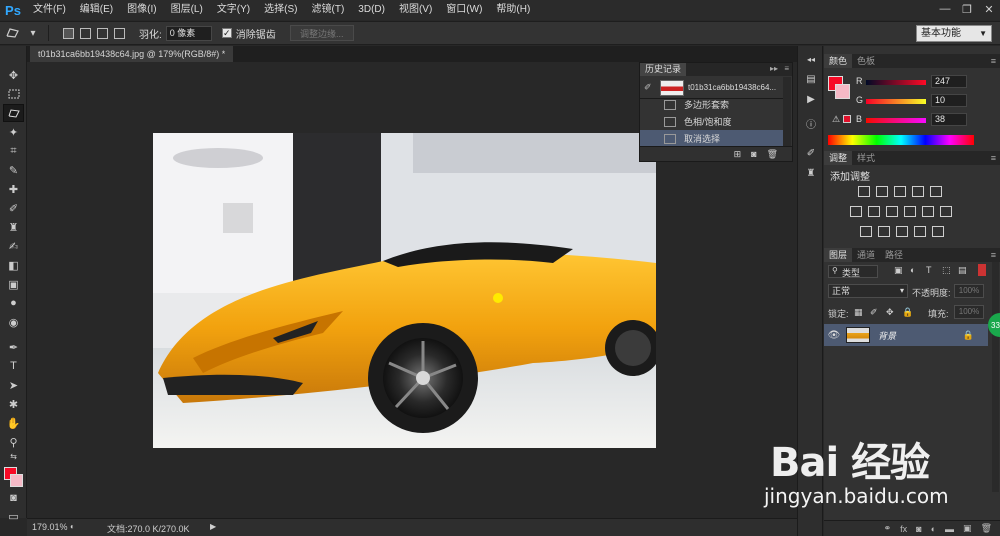 This screenshot has width=1000, height=536. What do you see at coordinates (866, 158) in the screenshot?
I see `tab-styles: 样式` at bounding box center [866, 158].